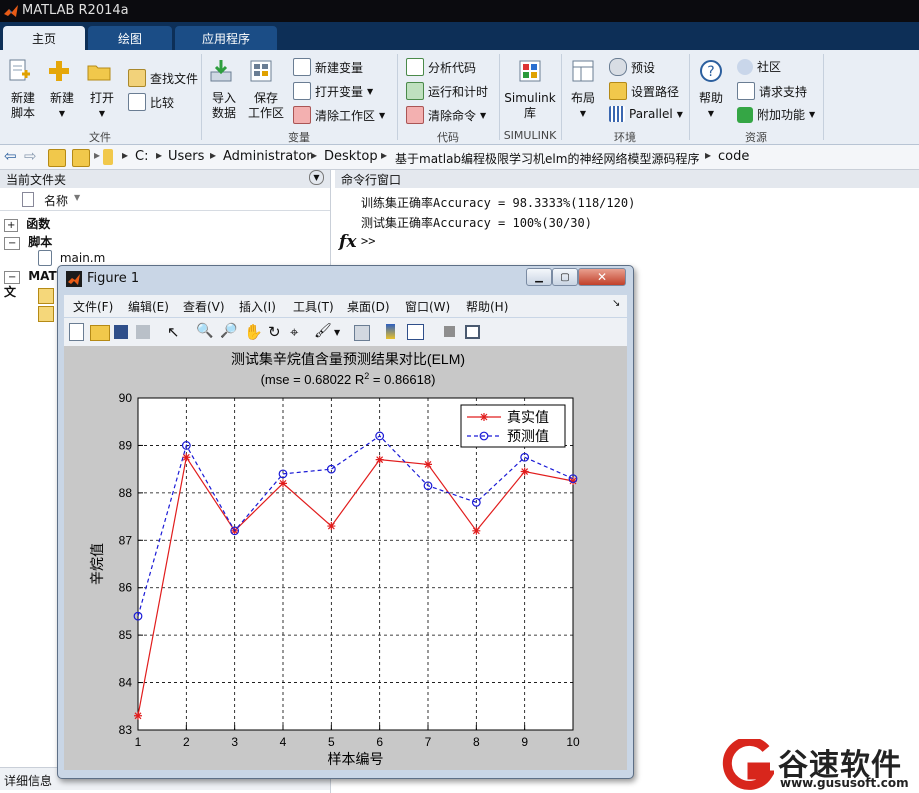 This screenshot has height=793, width=919. What do you see at coordinates (126, 635) in the screenshot?
I see `y-tick-label: 85` at bounding box center [126, 635].